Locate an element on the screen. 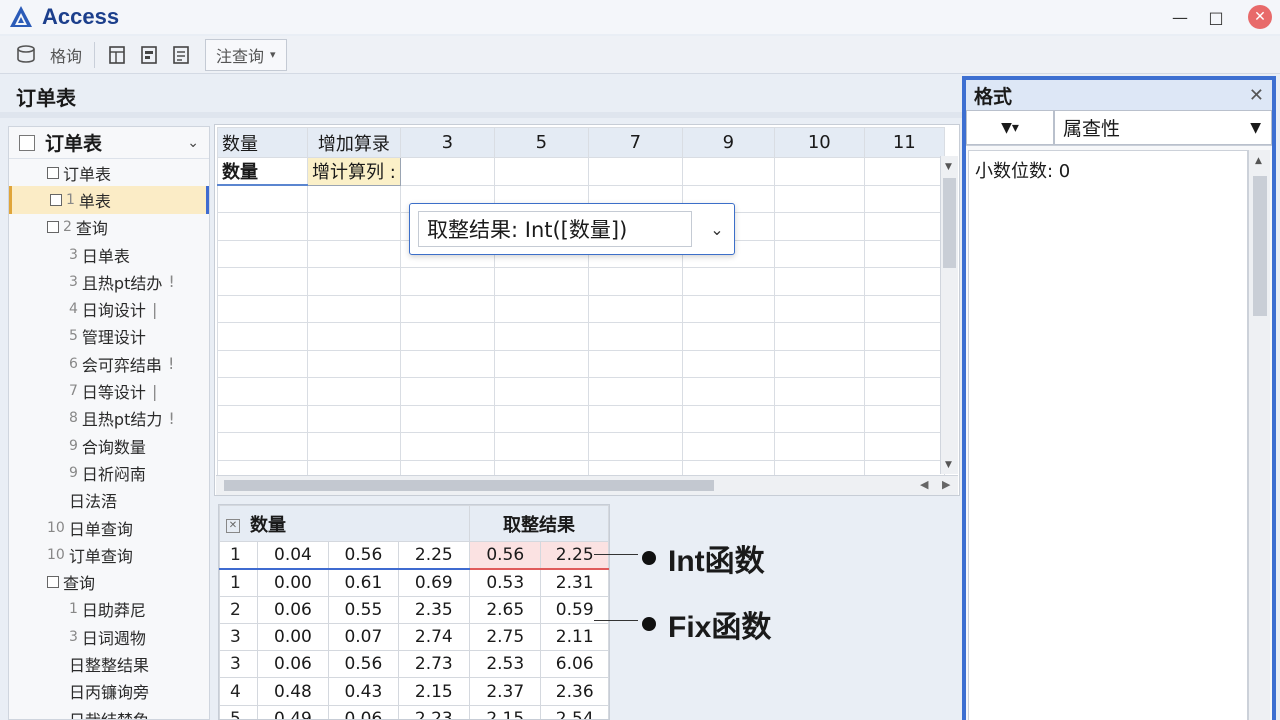 The height and width of the screenshot is (720, 1280). nav-header: 订单表 ⌄ is located at coordinates (109, 143).